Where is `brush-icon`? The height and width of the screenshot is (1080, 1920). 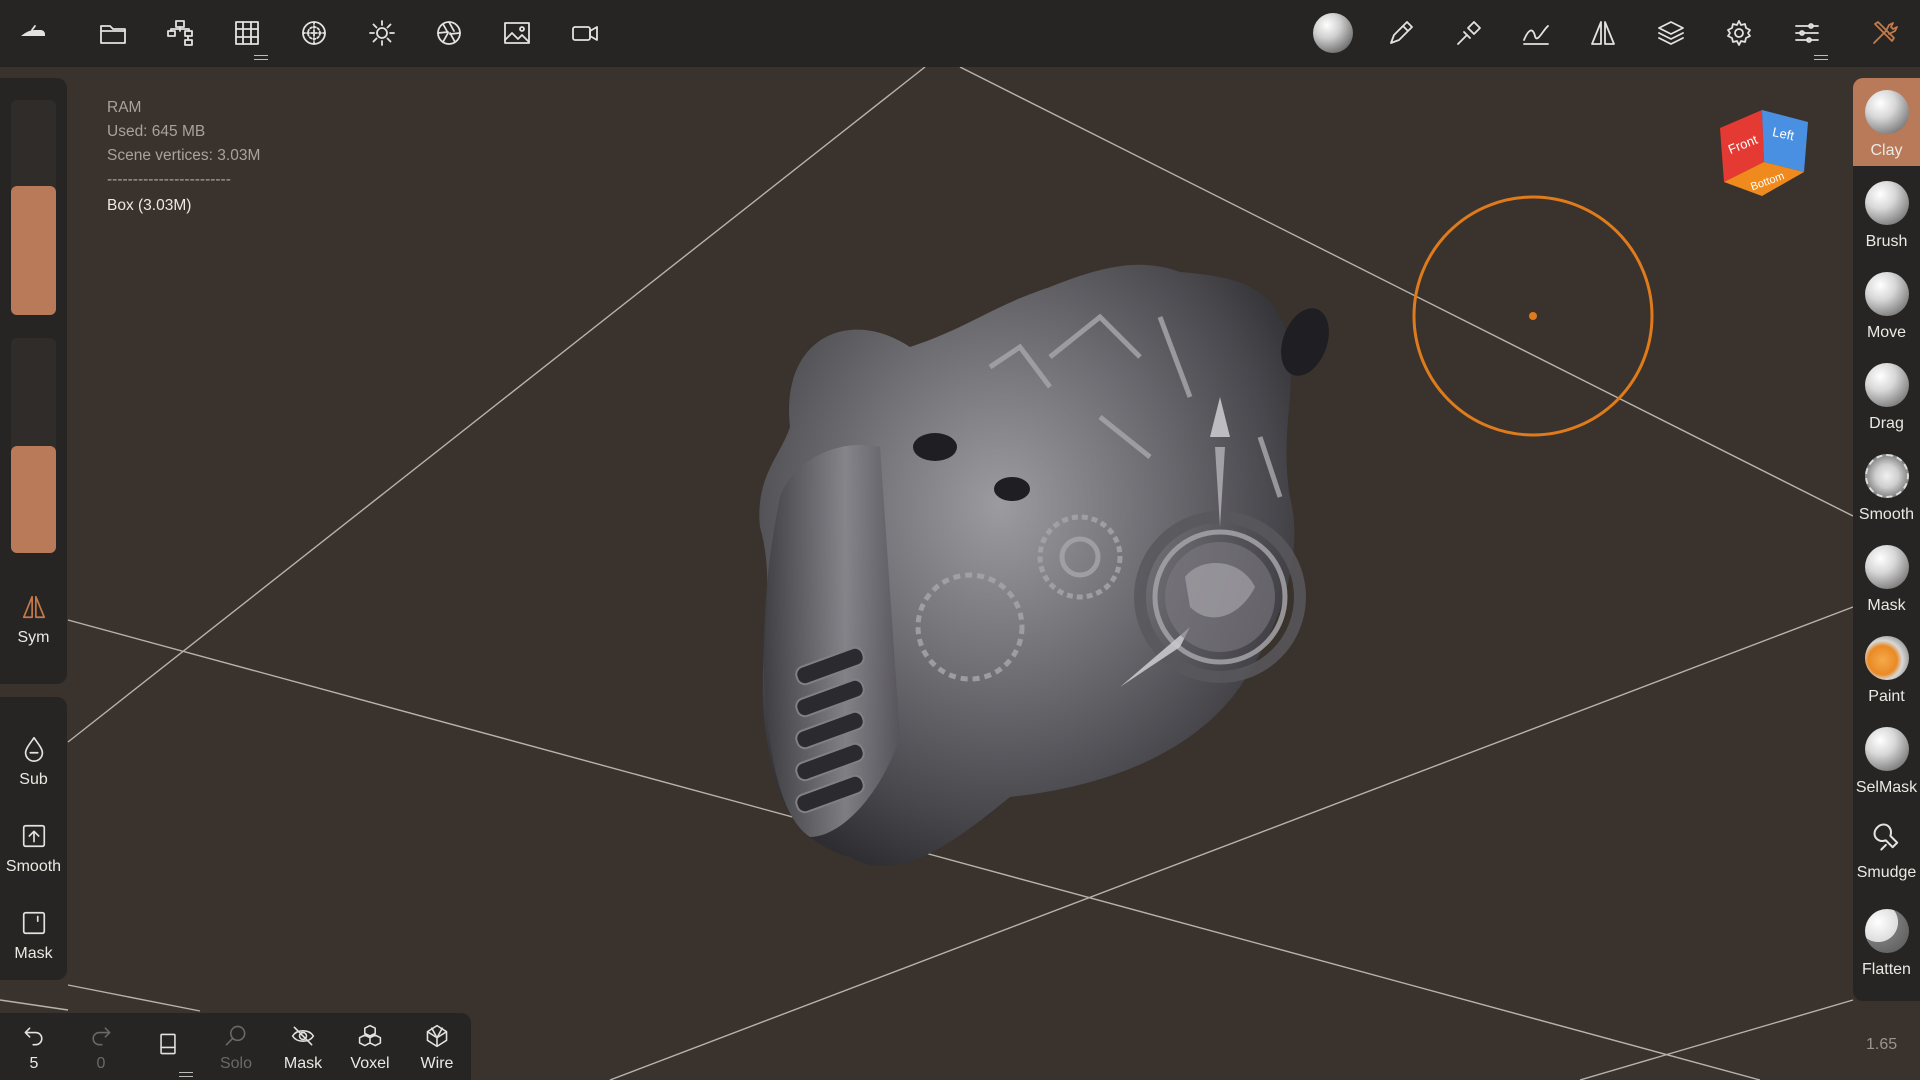
brush-icon is located at coordinates (1886, 203).